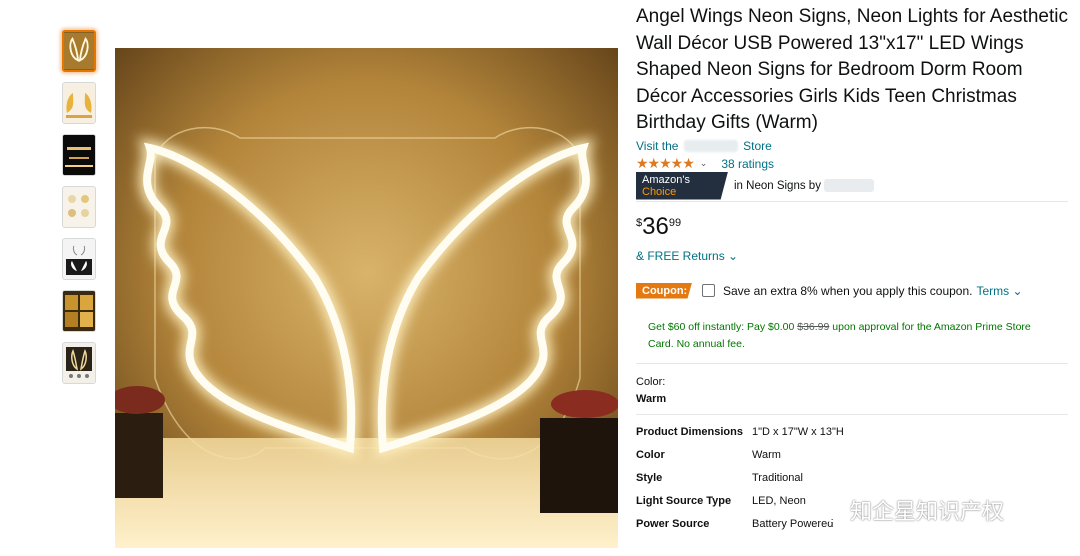 The width and height of the screenshot is (1080, 556). I want to click on color-selector: Color: Warm, so click(852, 391).